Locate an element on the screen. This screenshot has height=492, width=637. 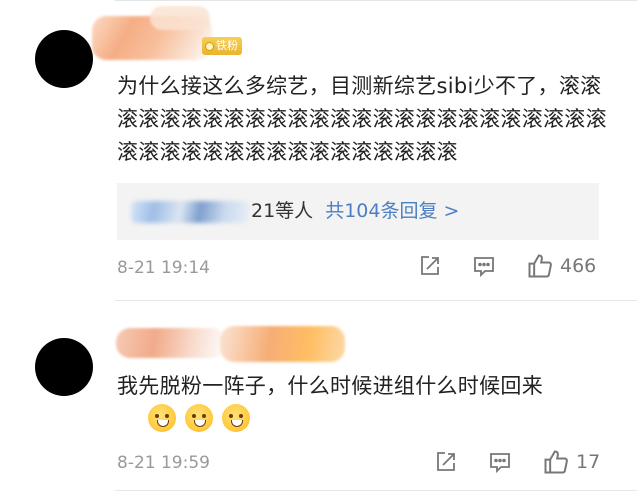
fan-badge-icon is located at coordinates (209, 46).